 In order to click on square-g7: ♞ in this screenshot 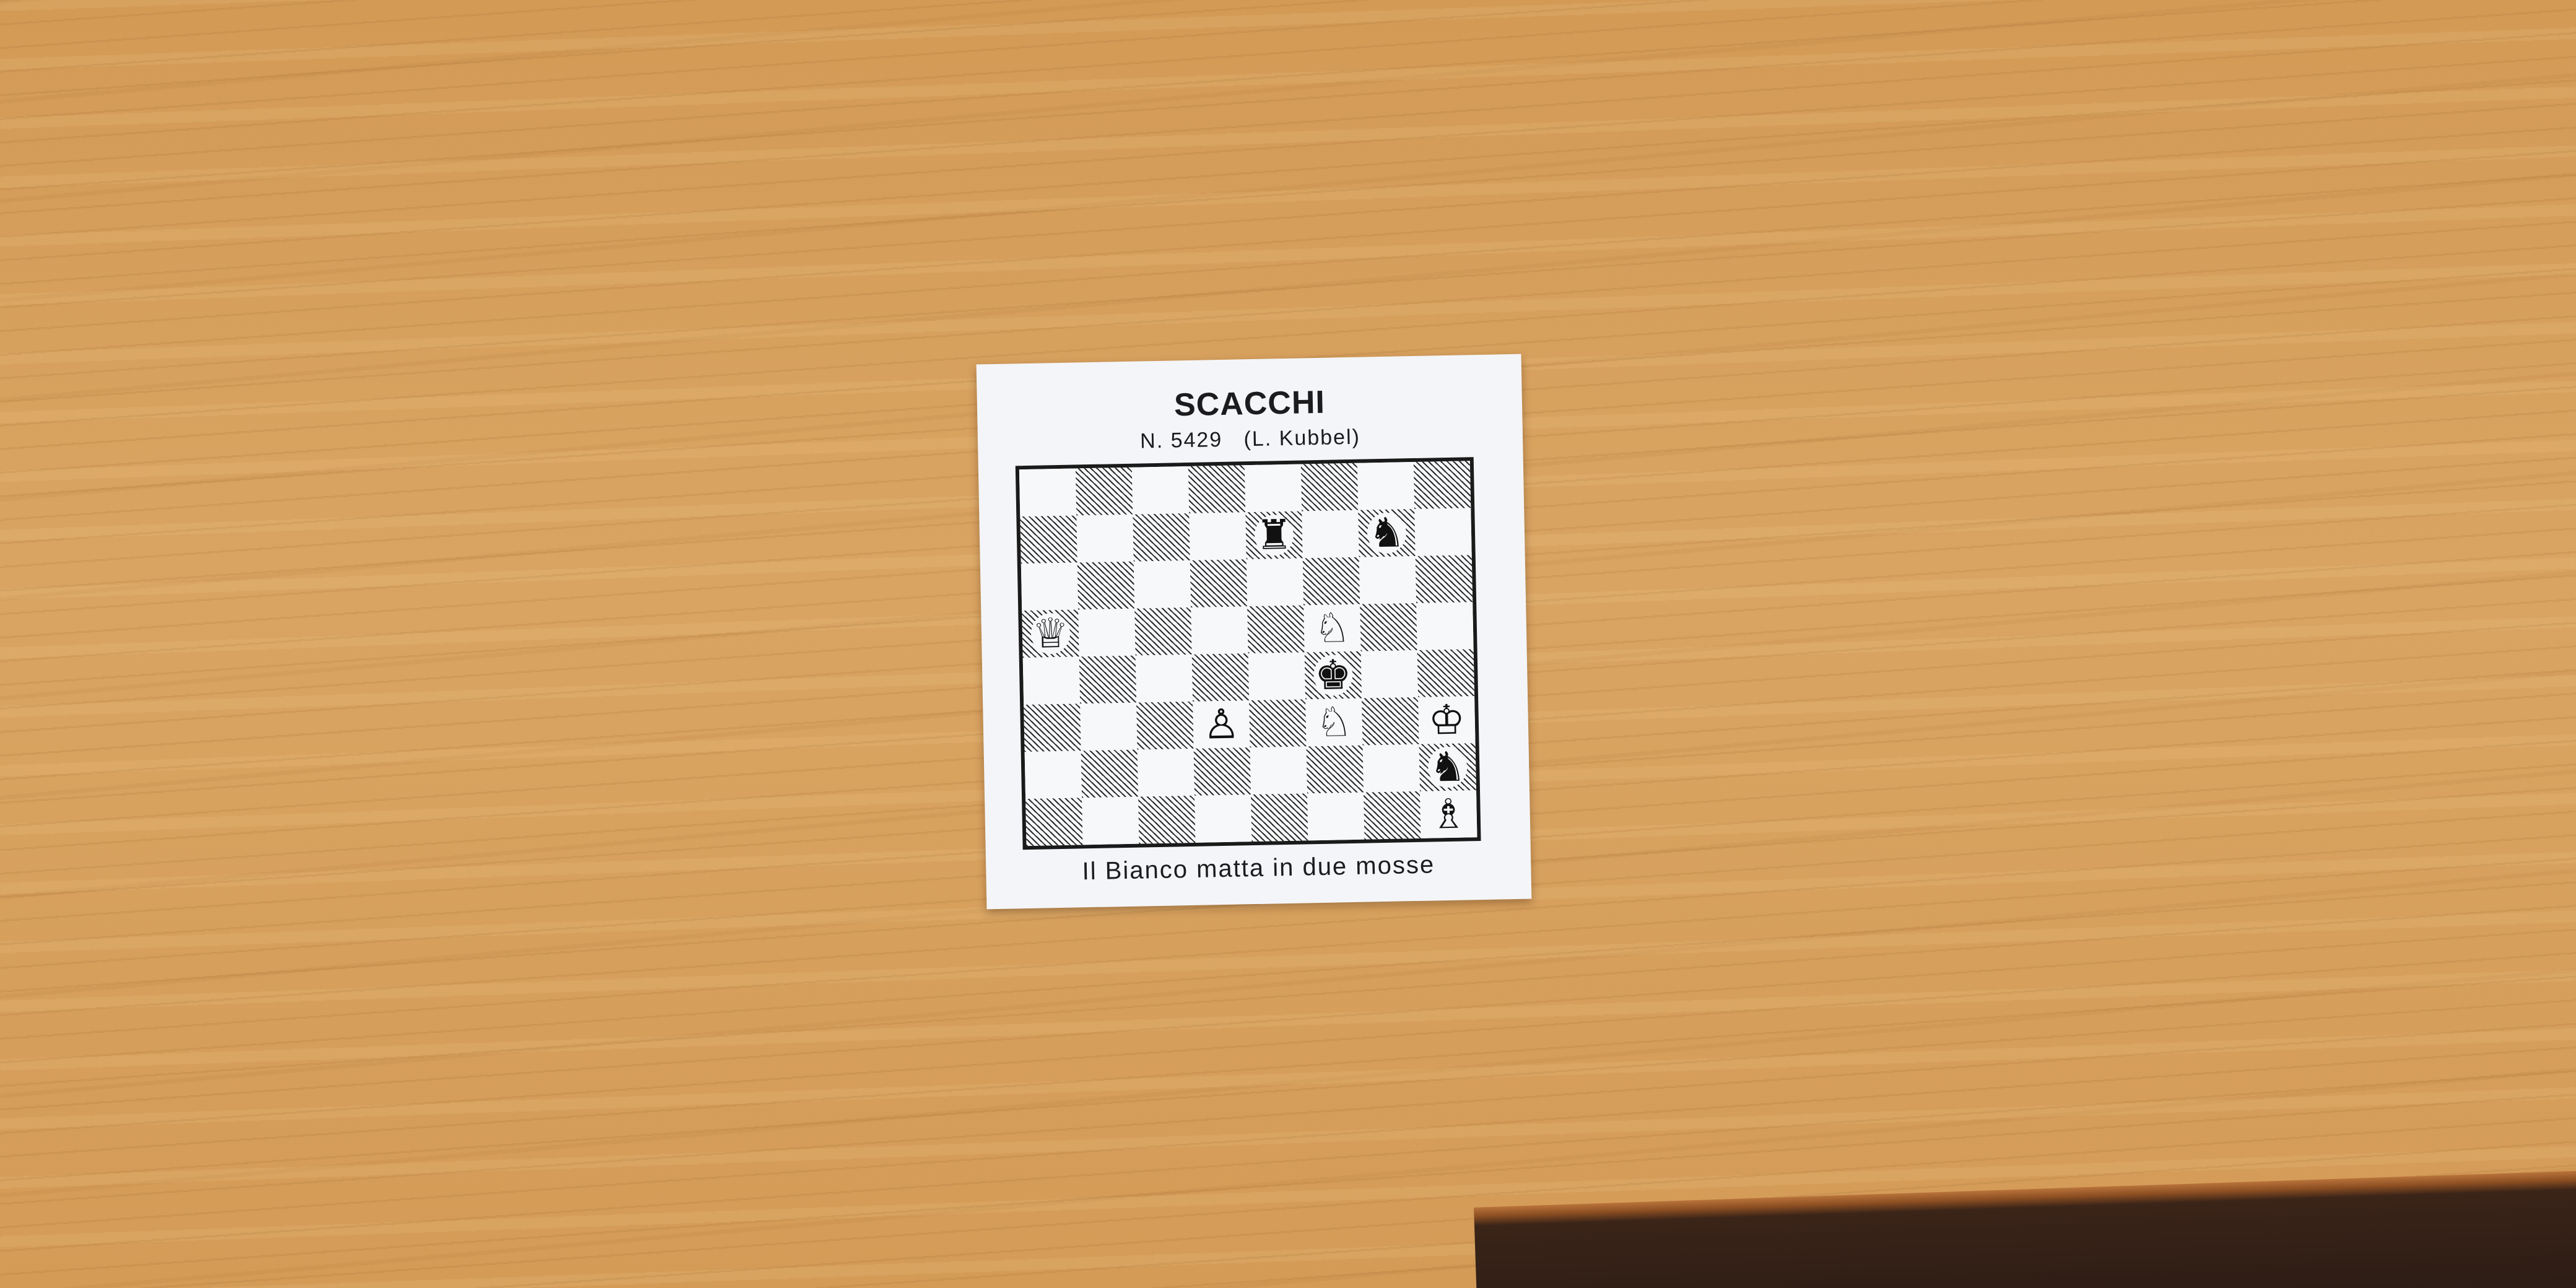, I will do `click(1387, 532)`.